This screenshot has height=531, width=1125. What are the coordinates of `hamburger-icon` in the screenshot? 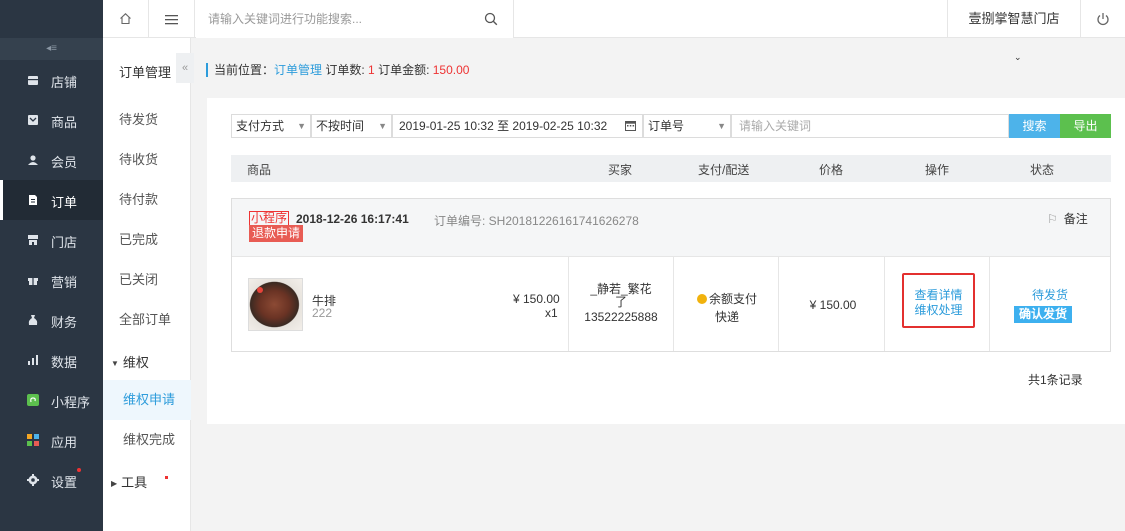 It's located at (171, 19).